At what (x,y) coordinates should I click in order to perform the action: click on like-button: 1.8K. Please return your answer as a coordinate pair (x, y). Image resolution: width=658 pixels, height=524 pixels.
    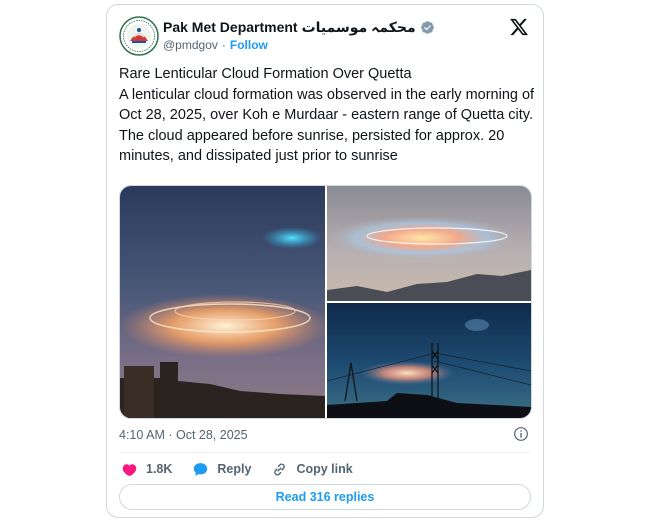
    Looking at the image, I should click on (146, 469).